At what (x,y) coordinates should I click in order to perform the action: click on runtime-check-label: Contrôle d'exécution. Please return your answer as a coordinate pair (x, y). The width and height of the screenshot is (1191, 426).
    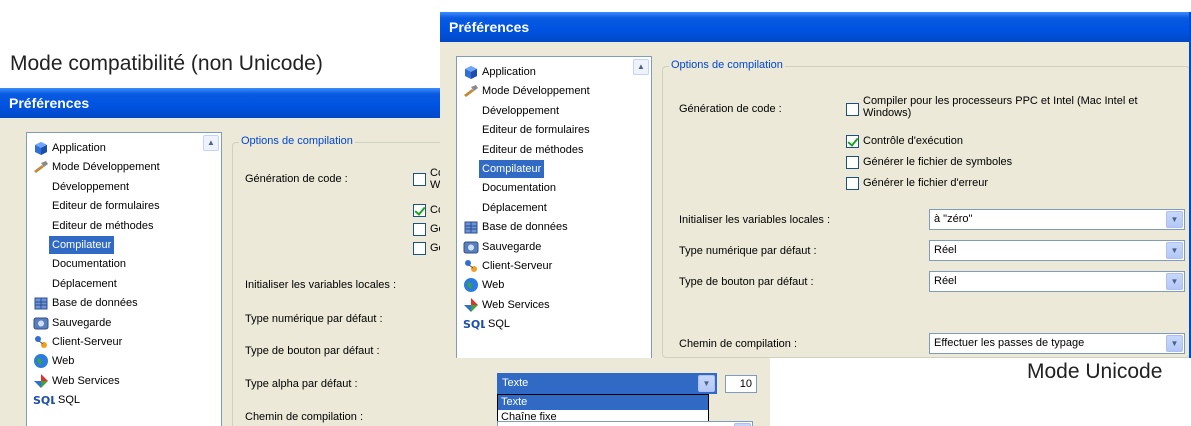
    Looking at the image, I should click on (913, 141).